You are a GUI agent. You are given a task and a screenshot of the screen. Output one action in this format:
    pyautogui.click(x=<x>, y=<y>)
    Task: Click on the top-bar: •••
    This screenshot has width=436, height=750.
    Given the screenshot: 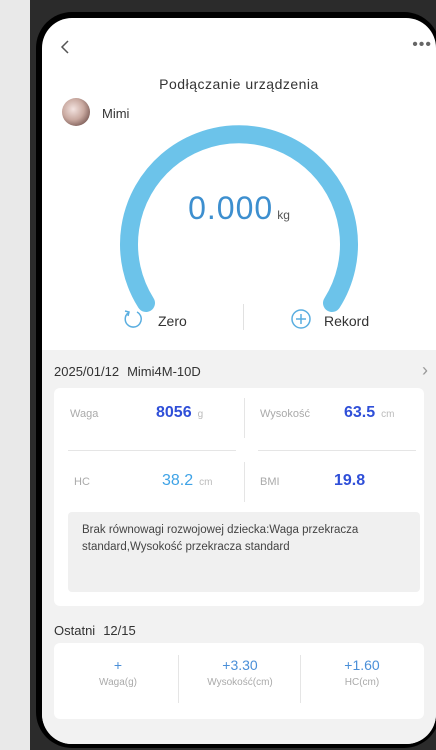 What is the action you would take?
    pyautogui.click(x=239, y=48)
    